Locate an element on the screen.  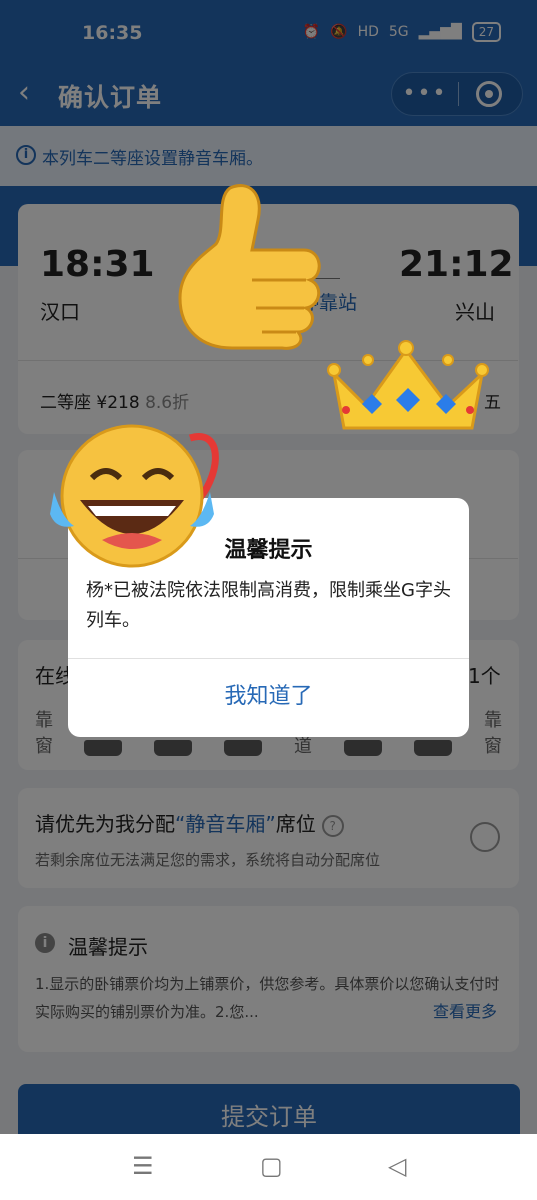
menu-icon: ☰ is located at coordinates (143, 1166).